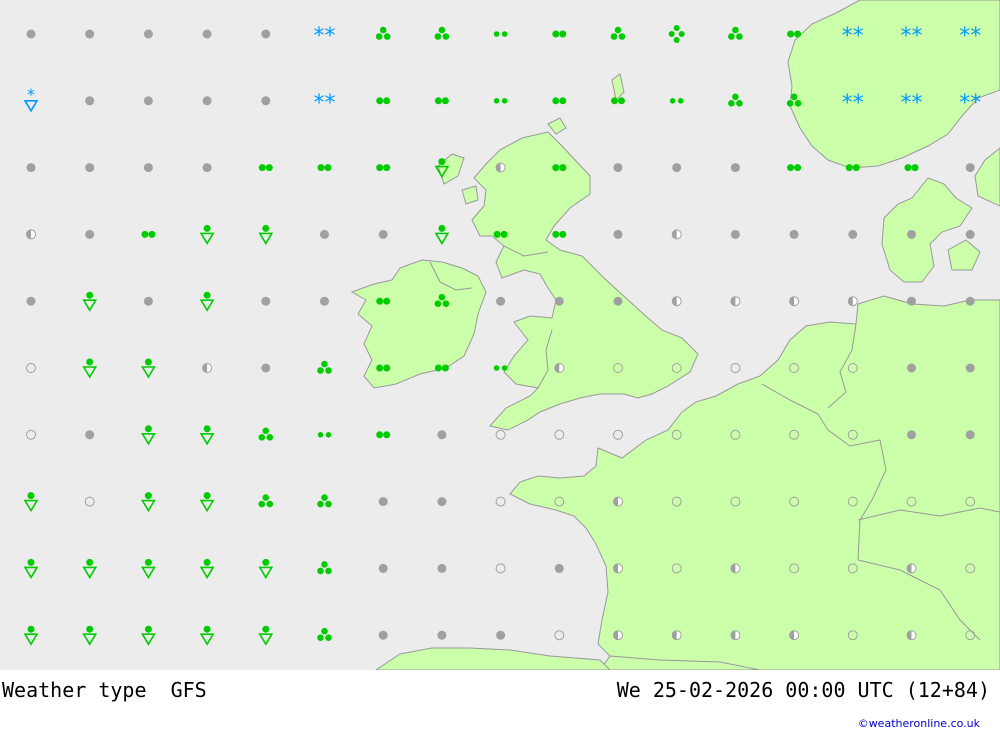 The image size is (1000, 733). I want to click on valid-time: We 25-02-2026 00:00 UTC (12+84), so click(803, 690).